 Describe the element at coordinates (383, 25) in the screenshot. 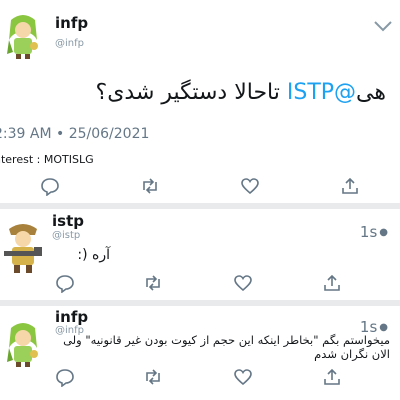

I see `chevron-down-icon` at that location.